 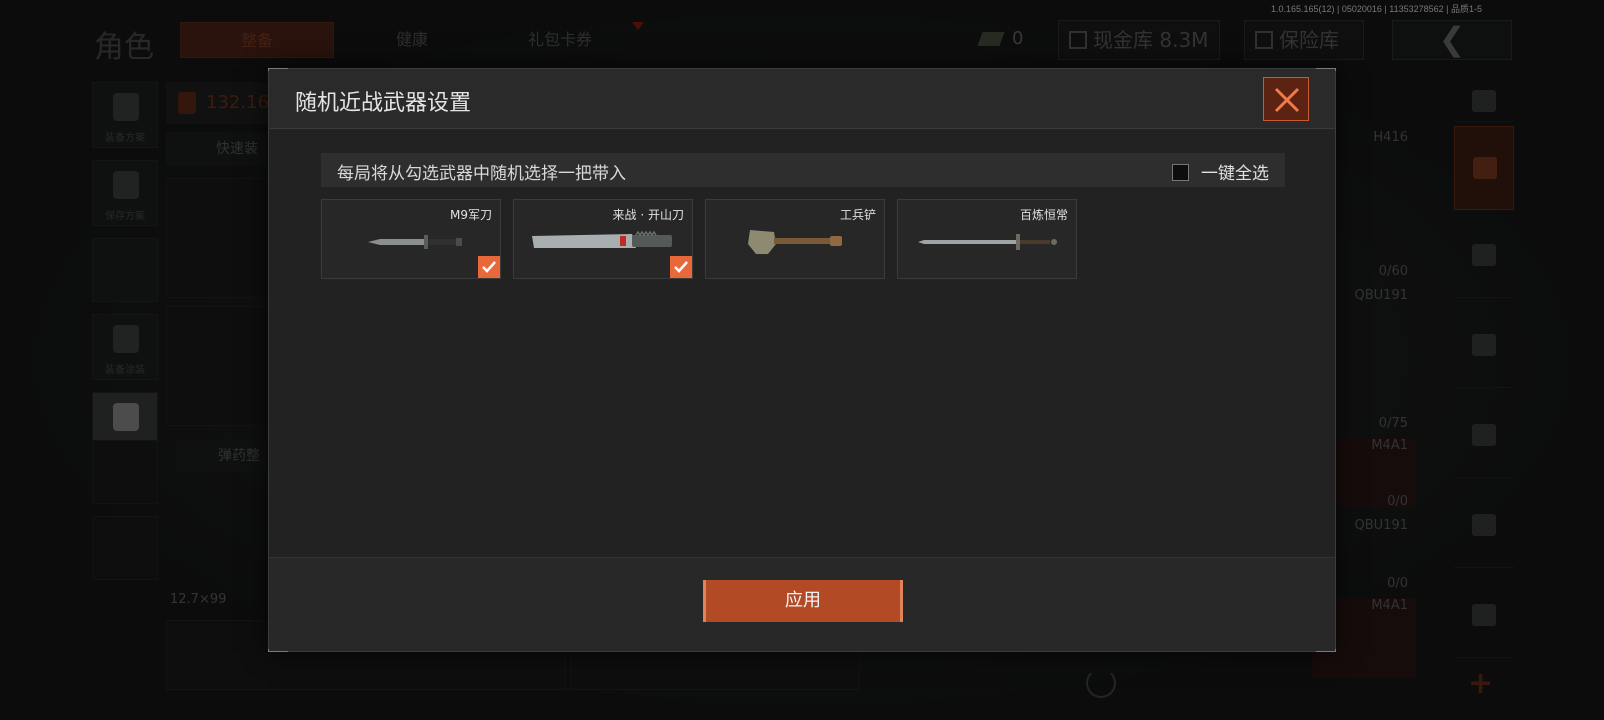 What do you see at coordinates (383, 103) in the screenshot?
I see `dialog-title: 随机近战武器设置` at bounding box center [383, 103].